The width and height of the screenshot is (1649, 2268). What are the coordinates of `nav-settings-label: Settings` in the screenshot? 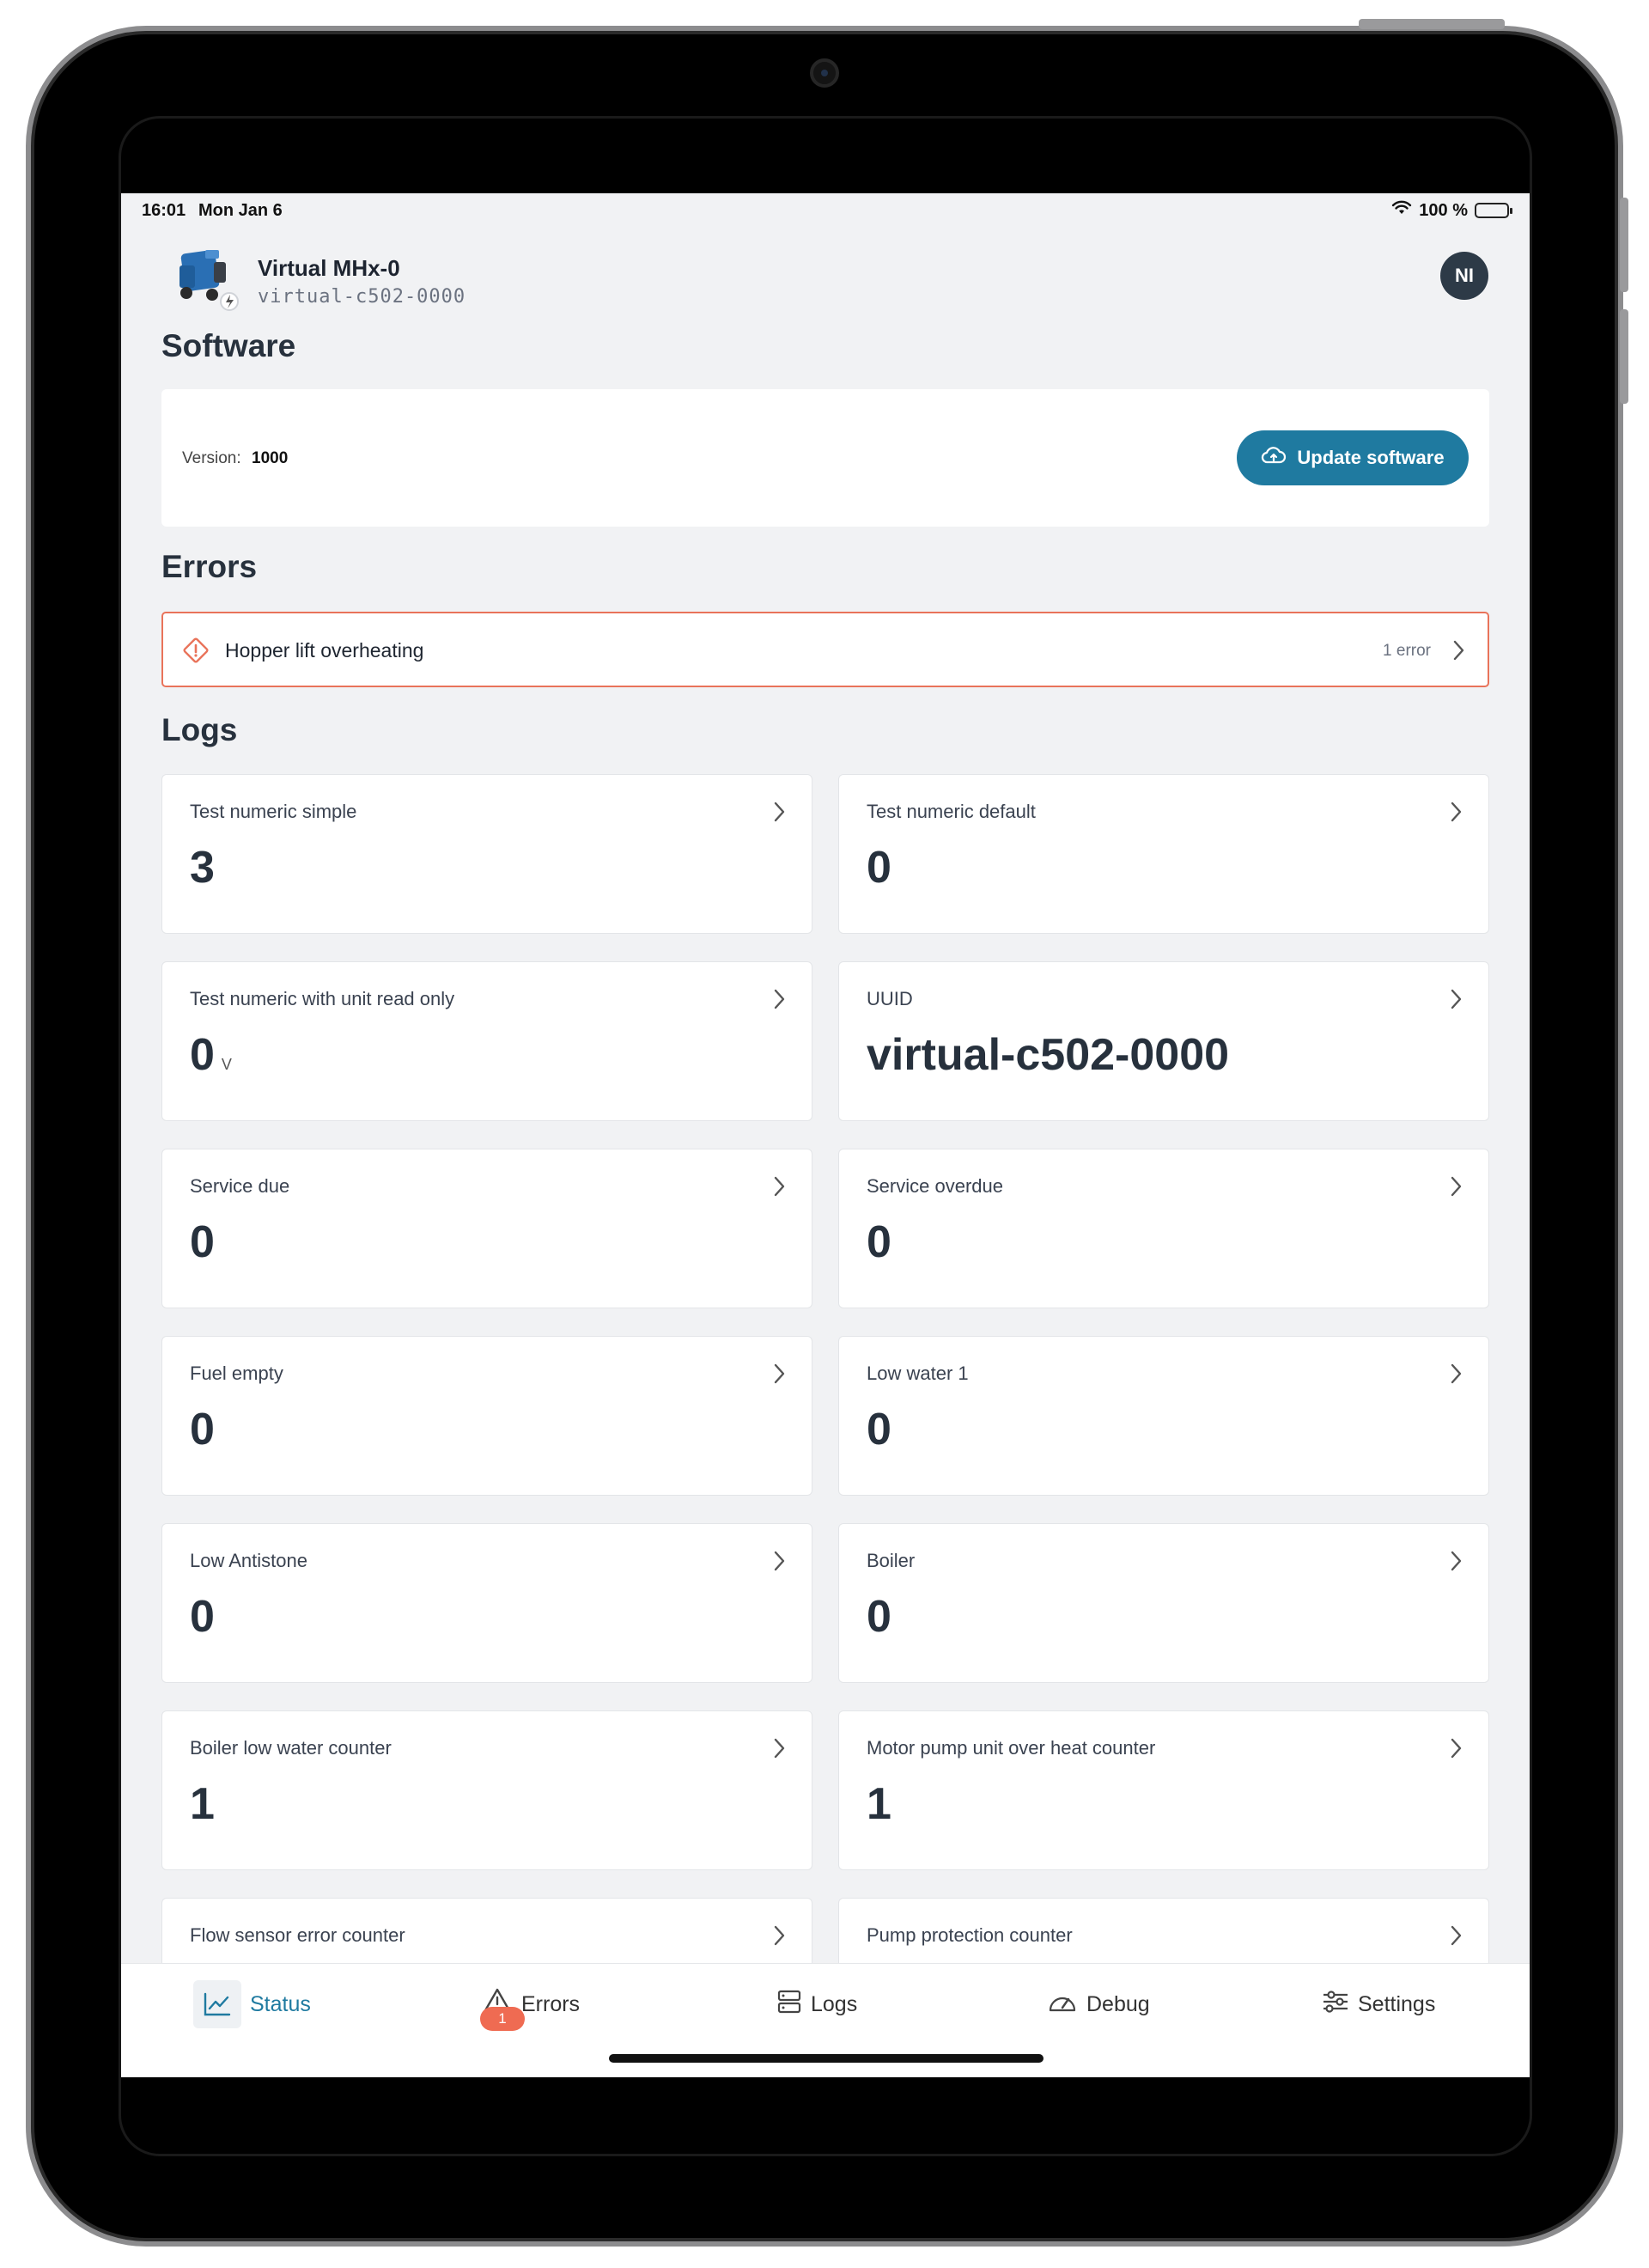 It's located at (1397, 2003).